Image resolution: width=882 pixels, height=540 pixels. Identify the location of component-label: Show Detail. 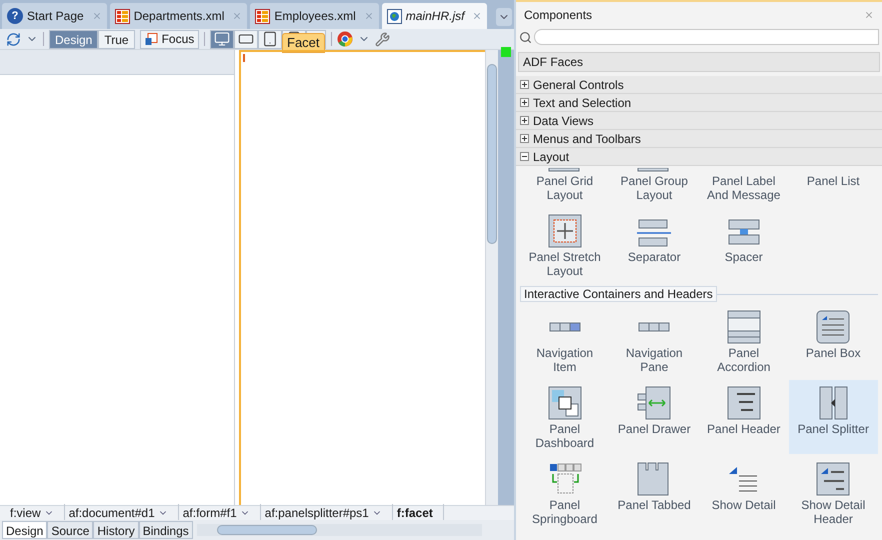
(744, 505).